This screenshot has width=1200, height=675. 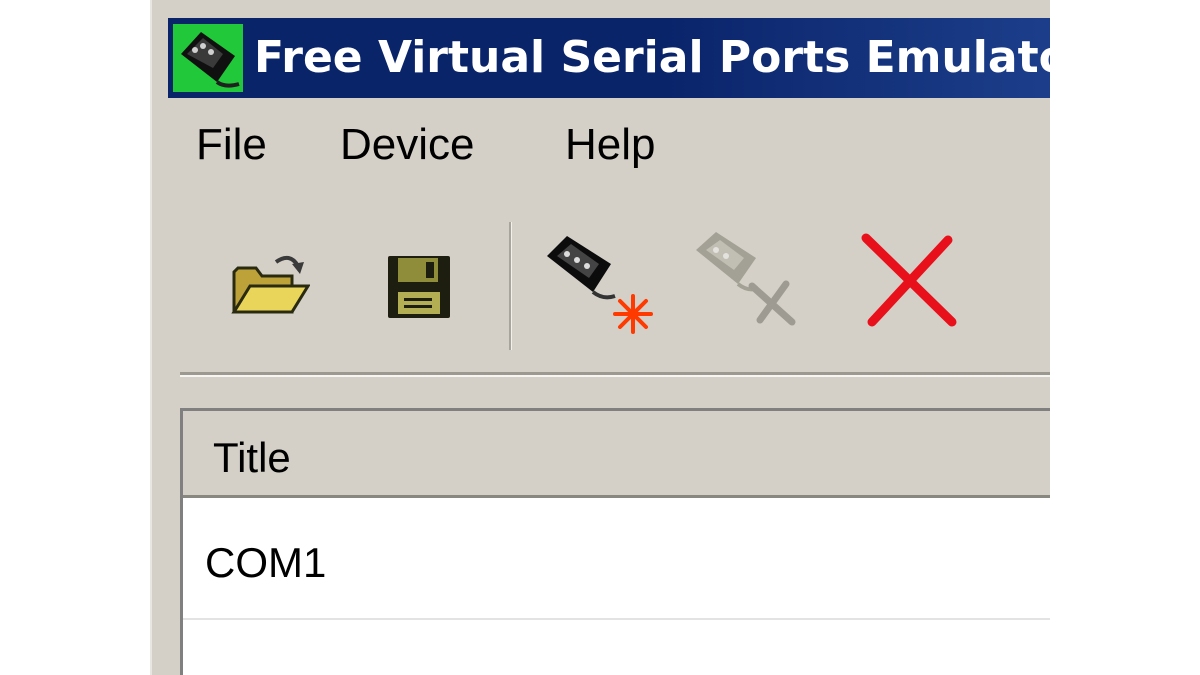 What do you see at coordinates (615, 374) in the screenshot?
I see `toolbar-divider` at bounding box center [615, 374].